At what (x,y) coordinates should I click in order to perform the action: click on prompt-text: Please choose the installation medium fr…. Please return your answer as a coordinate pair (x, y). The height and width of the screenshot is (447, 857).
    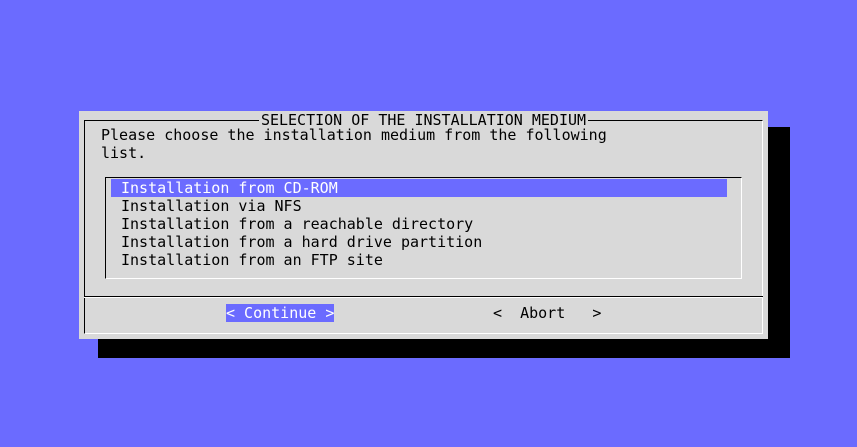
    Looking at the image, I should click on (354, 144).